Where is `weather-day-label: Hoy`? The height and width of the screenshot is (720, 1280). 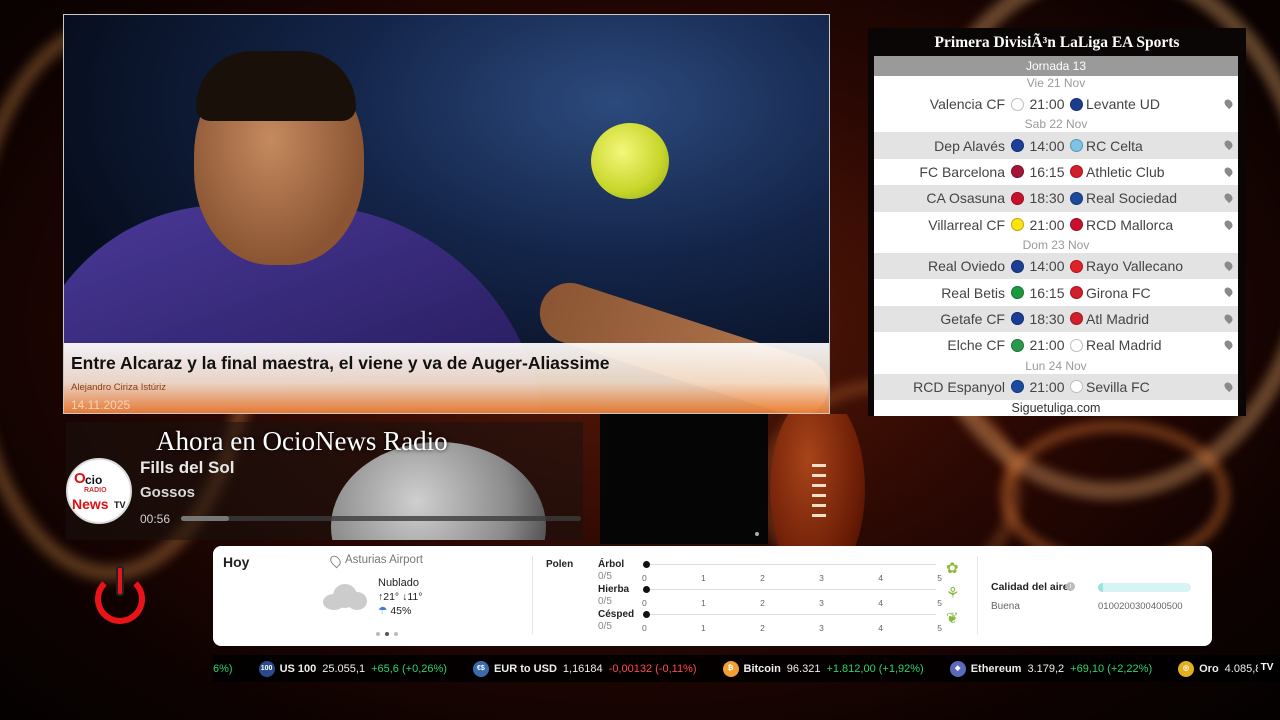 weather-day-label: Hoy is located at coordinates (236, 562).